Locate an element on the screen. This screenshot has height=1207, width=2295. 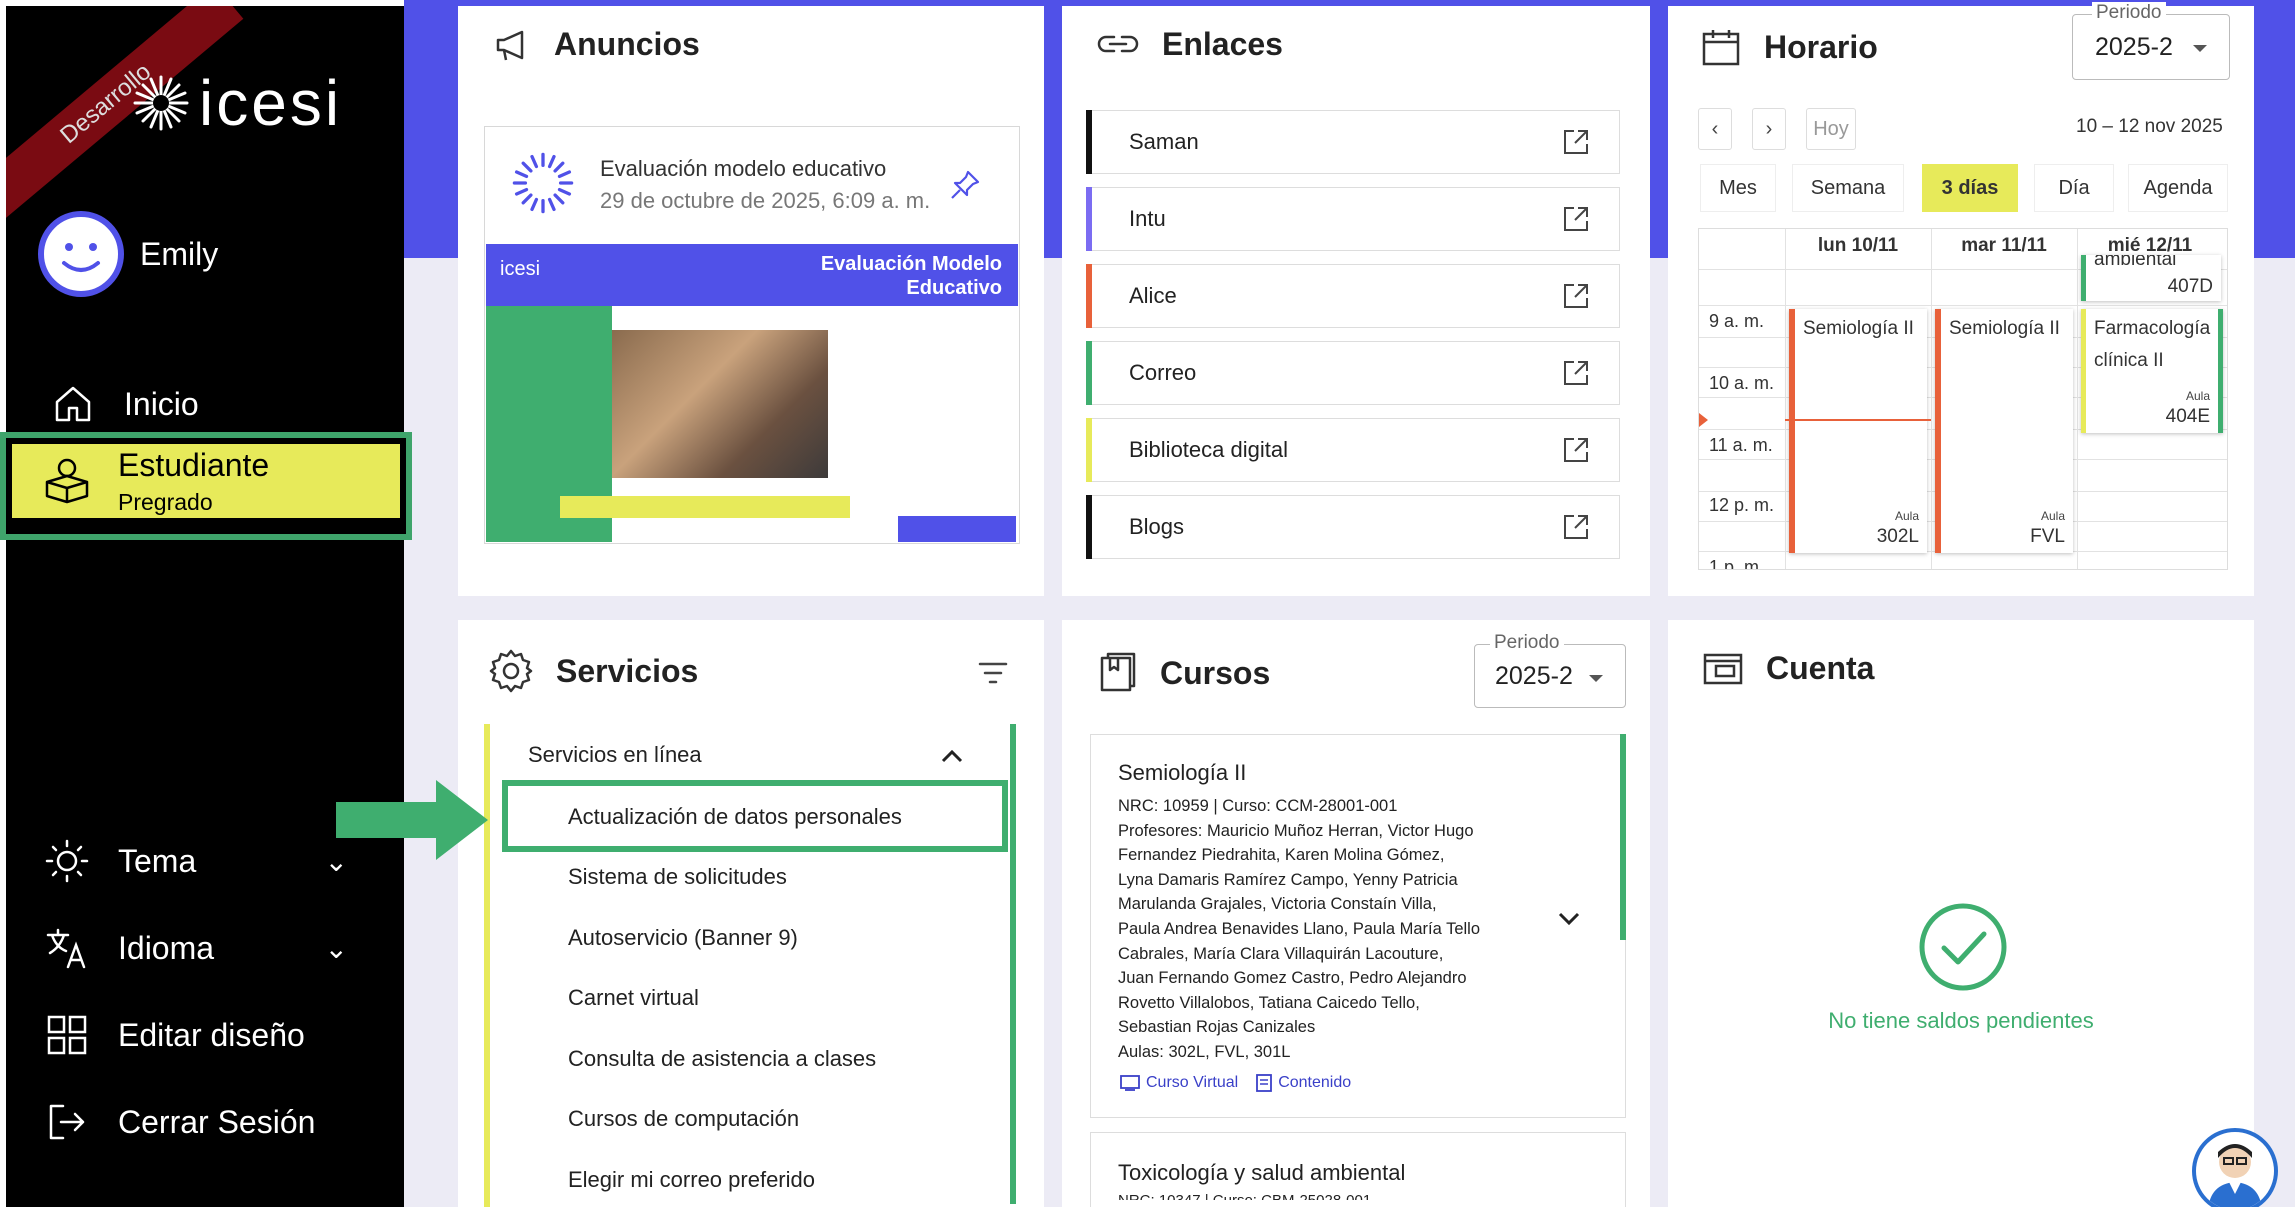
calendar-event: ambiental 407D is located at coordinates (2151, 278).